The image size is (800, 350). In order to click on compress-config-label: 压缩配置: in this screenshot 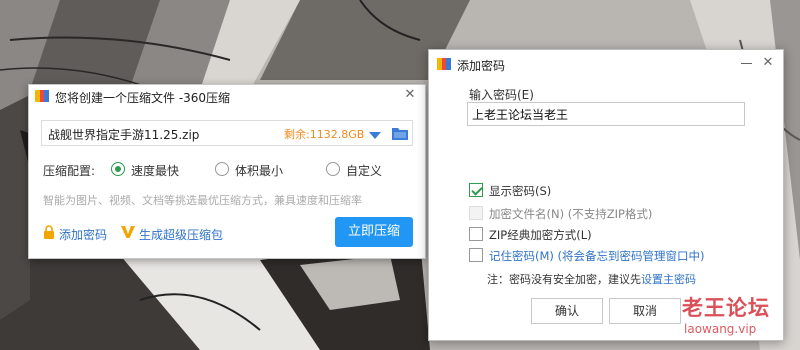, I will do `click(69, 171)`.